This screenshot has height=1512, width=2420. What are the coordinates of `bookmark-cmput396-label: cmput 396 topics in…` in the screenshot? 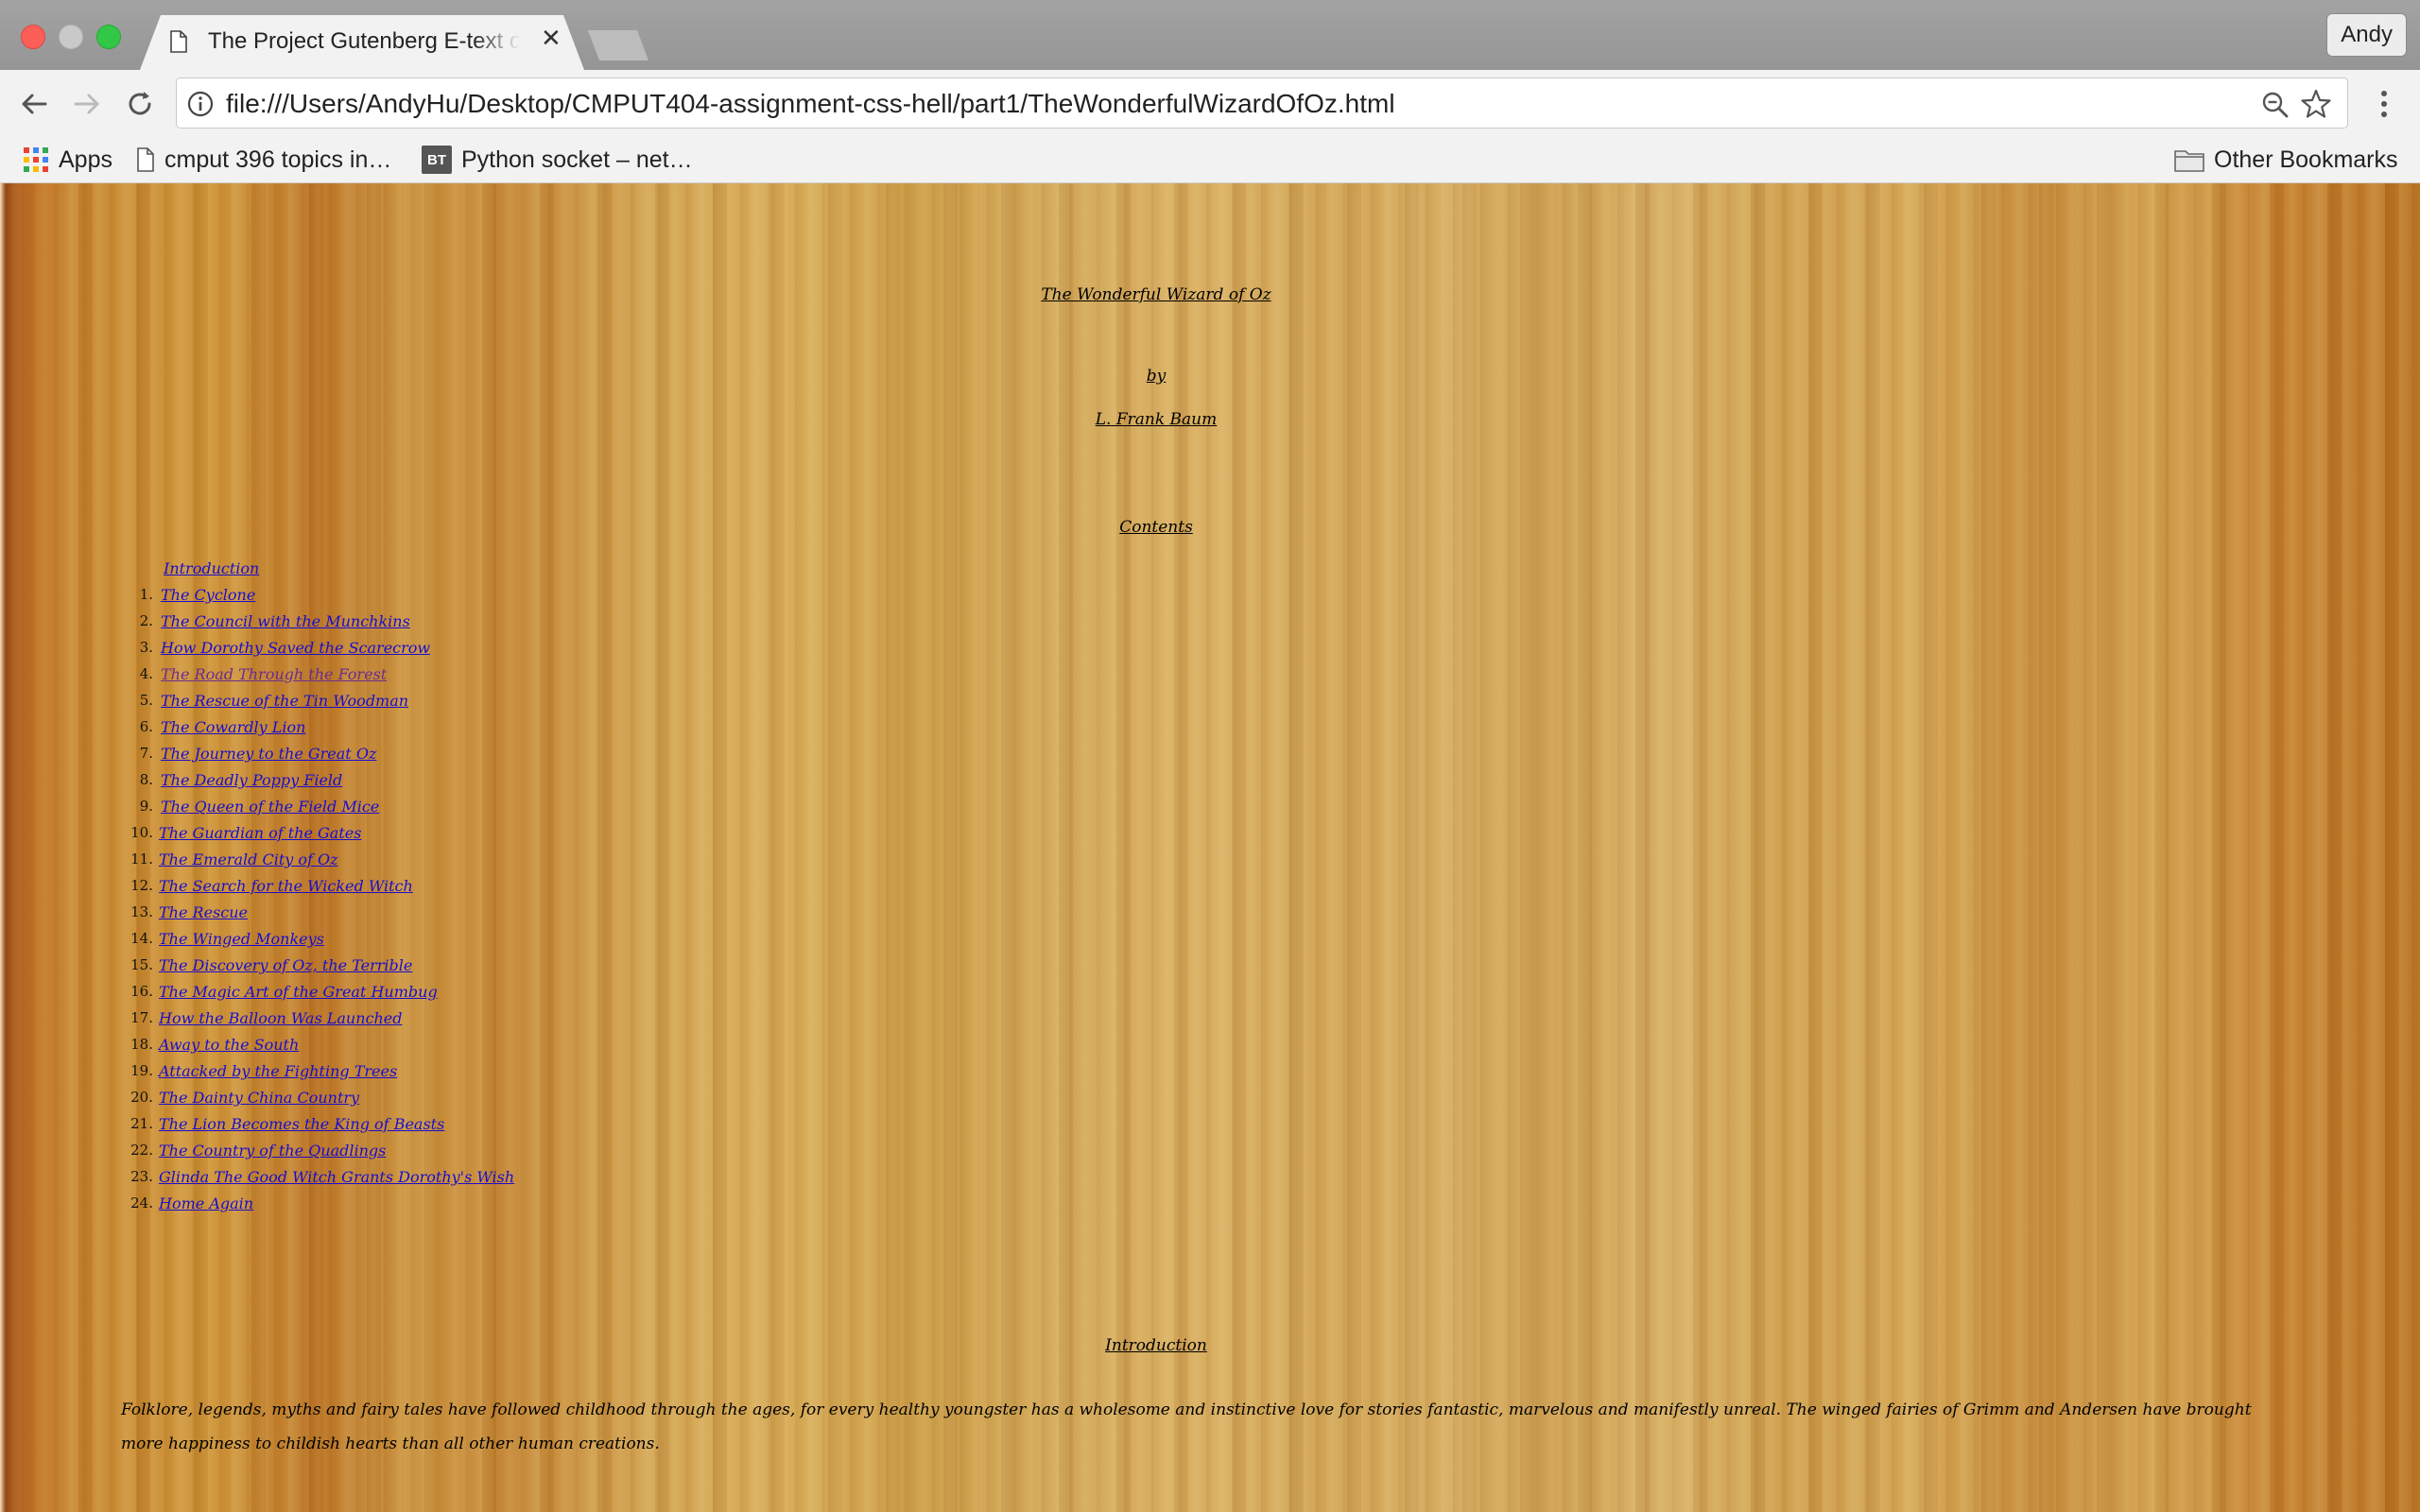 It's located at (278, 159).